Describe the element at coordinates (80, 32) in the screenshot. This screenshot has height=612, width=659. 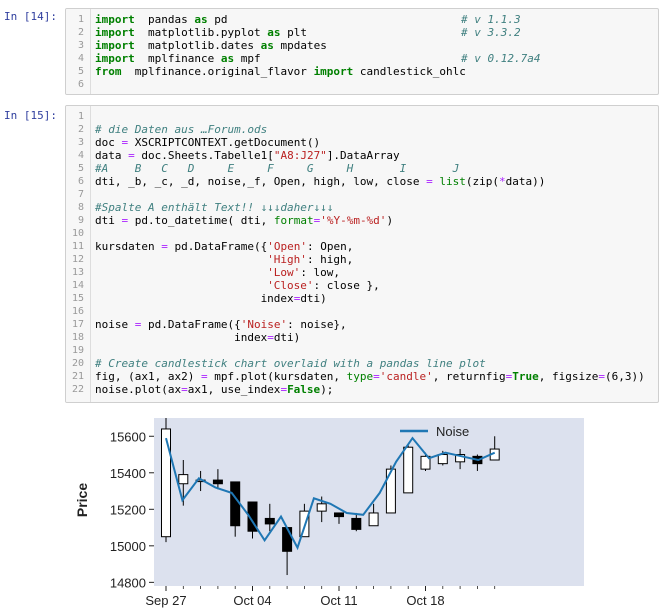
I see `line-number: 2` at that location.